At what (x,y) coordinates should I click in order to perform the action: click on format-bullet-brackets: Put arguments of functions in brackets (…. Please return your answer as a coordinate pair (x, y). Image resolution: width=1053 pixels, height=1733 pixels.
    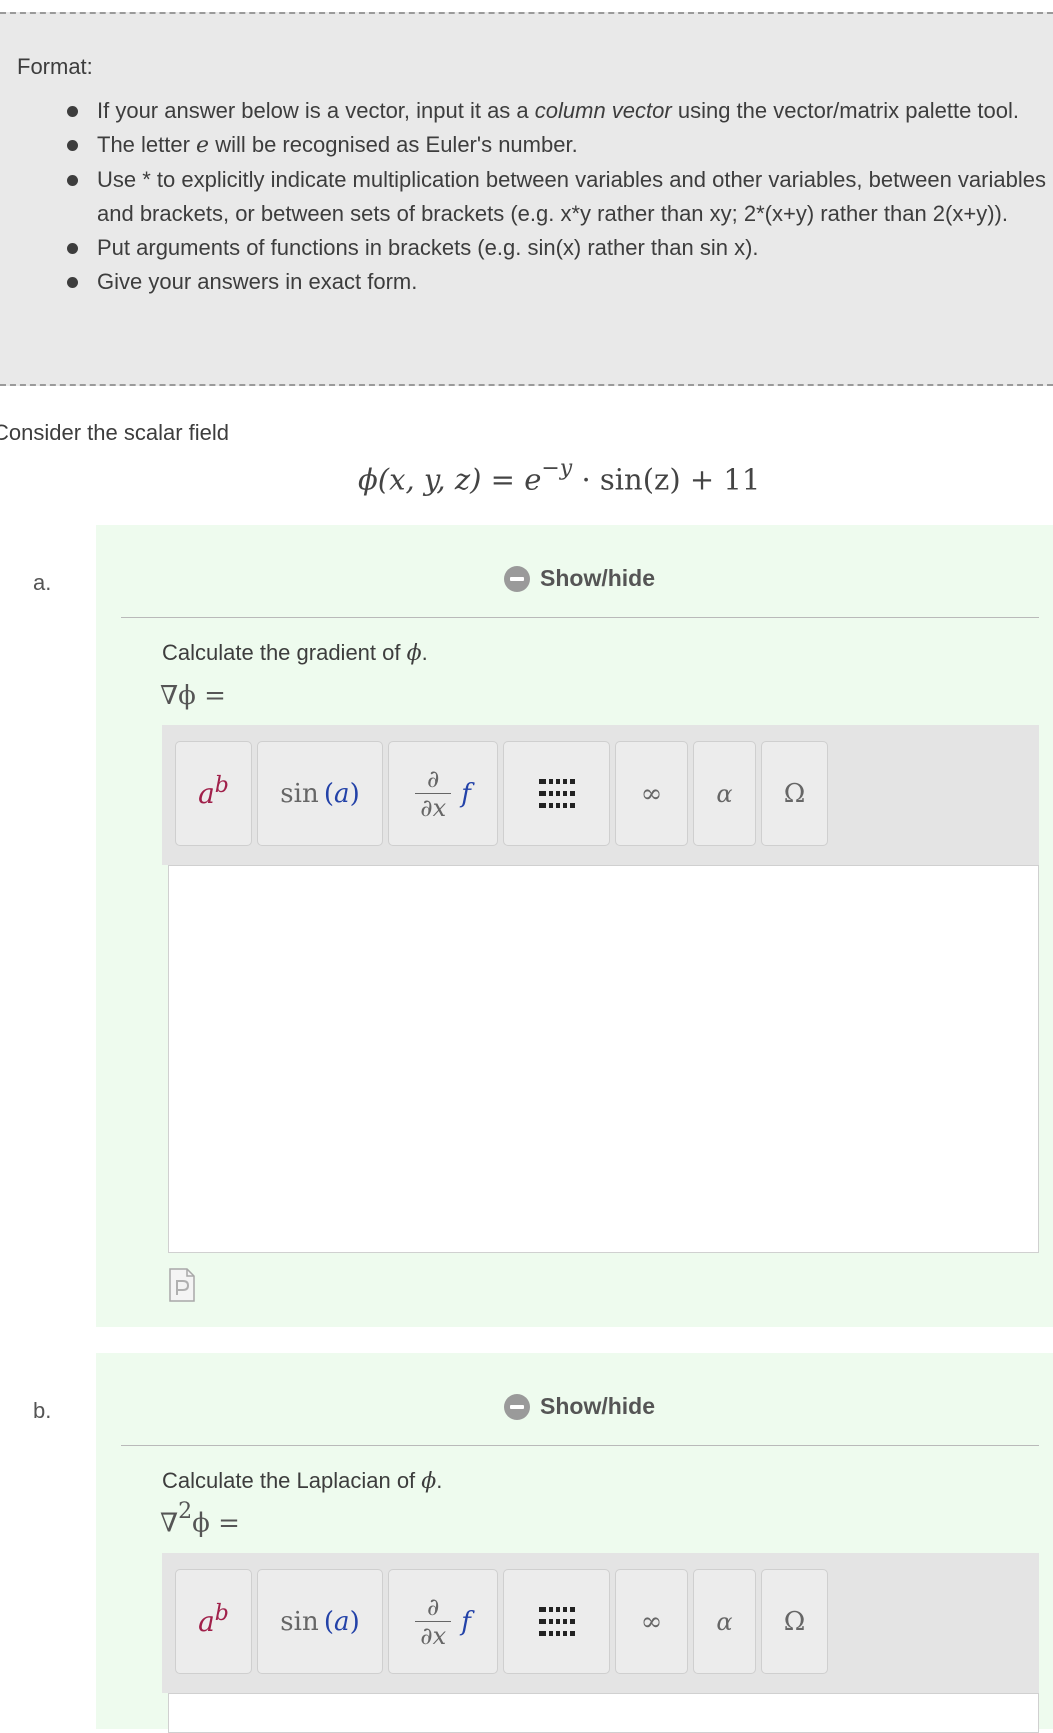
    Looking at the image, I should click on (523, 248).